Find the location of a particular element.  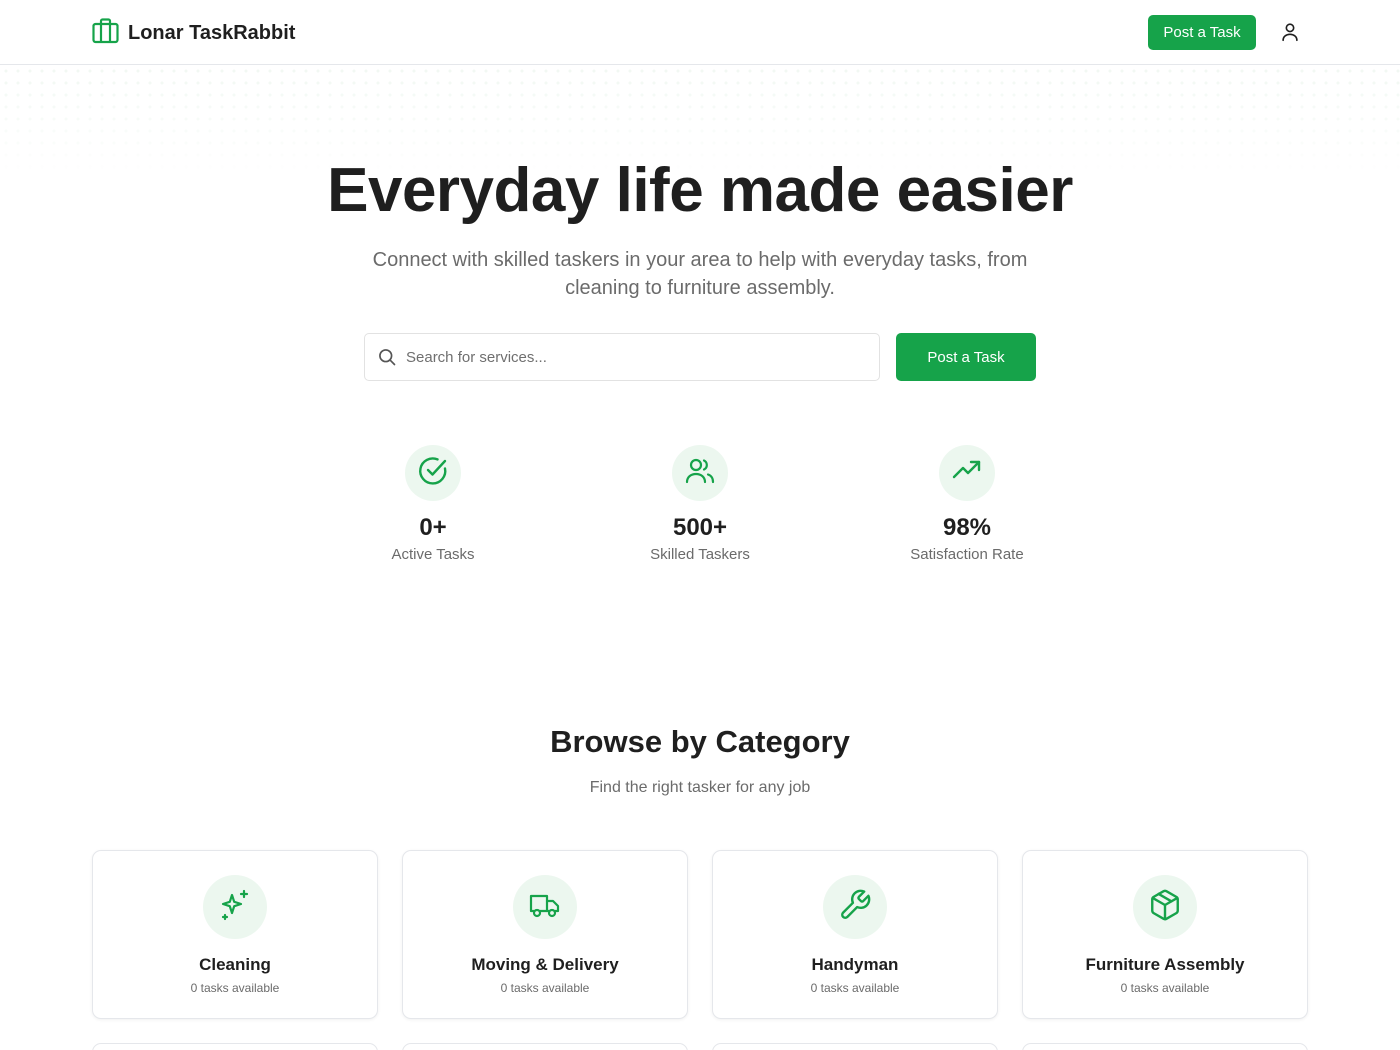

stat-value: 500+ is located at coordinates (700, 527).